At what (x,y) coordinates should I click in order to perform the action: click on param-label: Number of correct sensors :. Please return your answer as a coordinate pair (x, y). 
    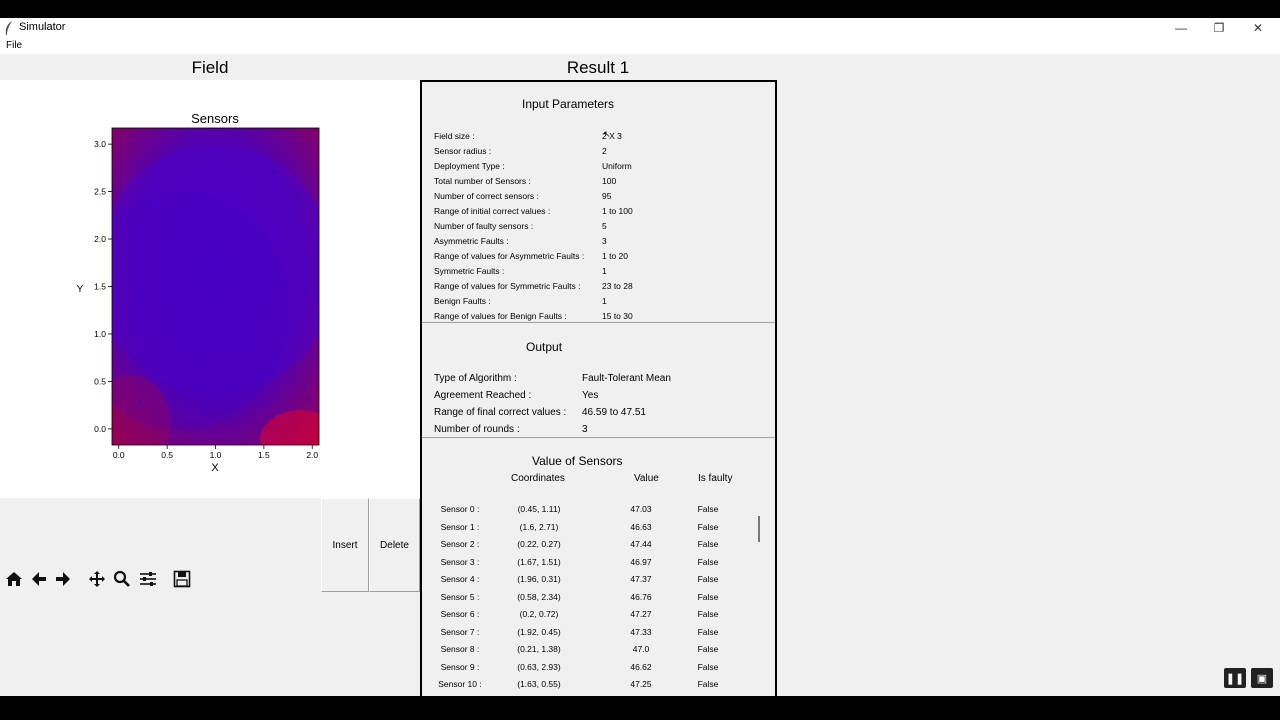
    Looking at the image, I should click on (486, 196).